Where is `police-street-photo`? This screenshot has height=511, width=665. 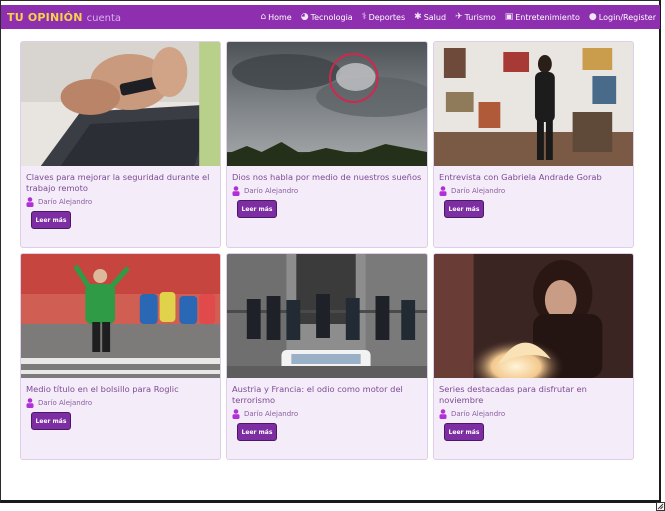 police-street-photo is located at coordinates (327, 316).